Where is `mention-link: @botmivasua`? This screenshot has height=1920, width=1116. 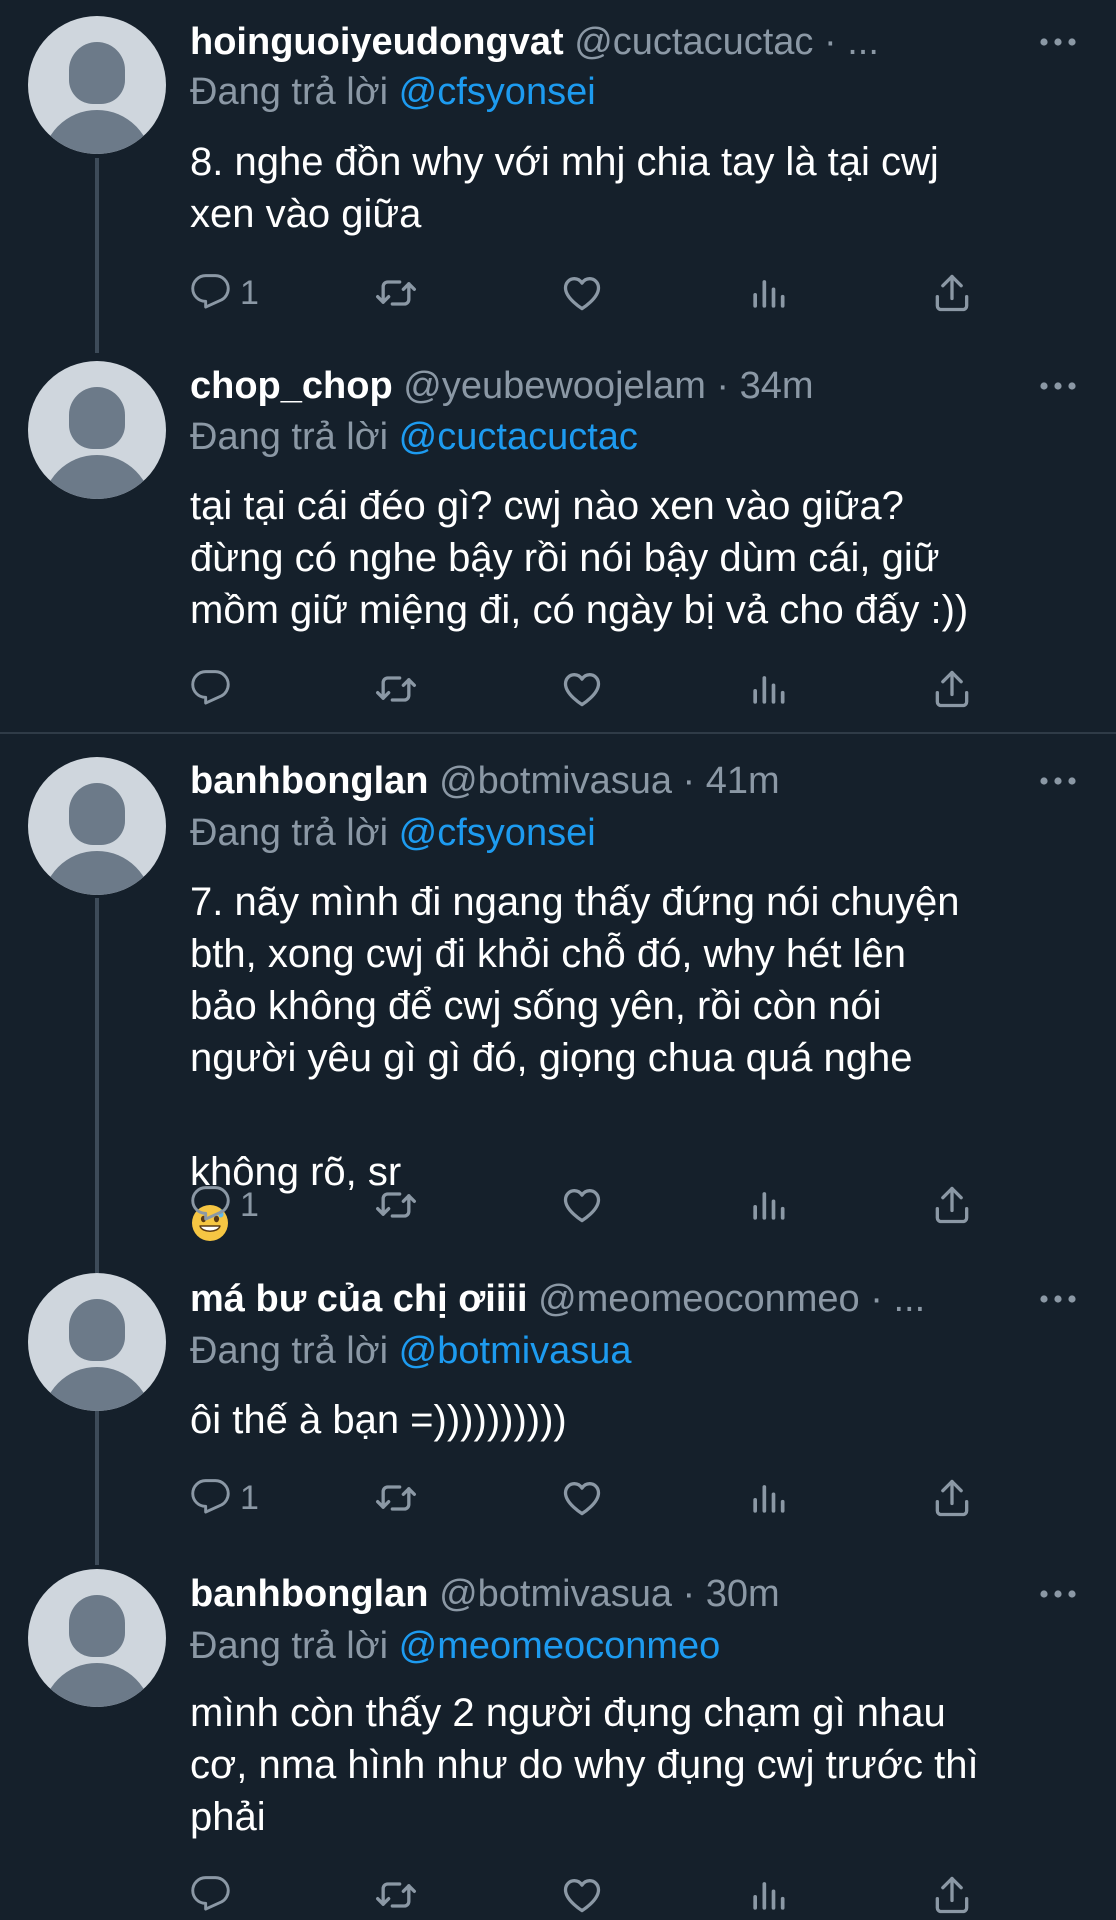
mention-link: @botmivasua is located at coordinates (515, 1351).